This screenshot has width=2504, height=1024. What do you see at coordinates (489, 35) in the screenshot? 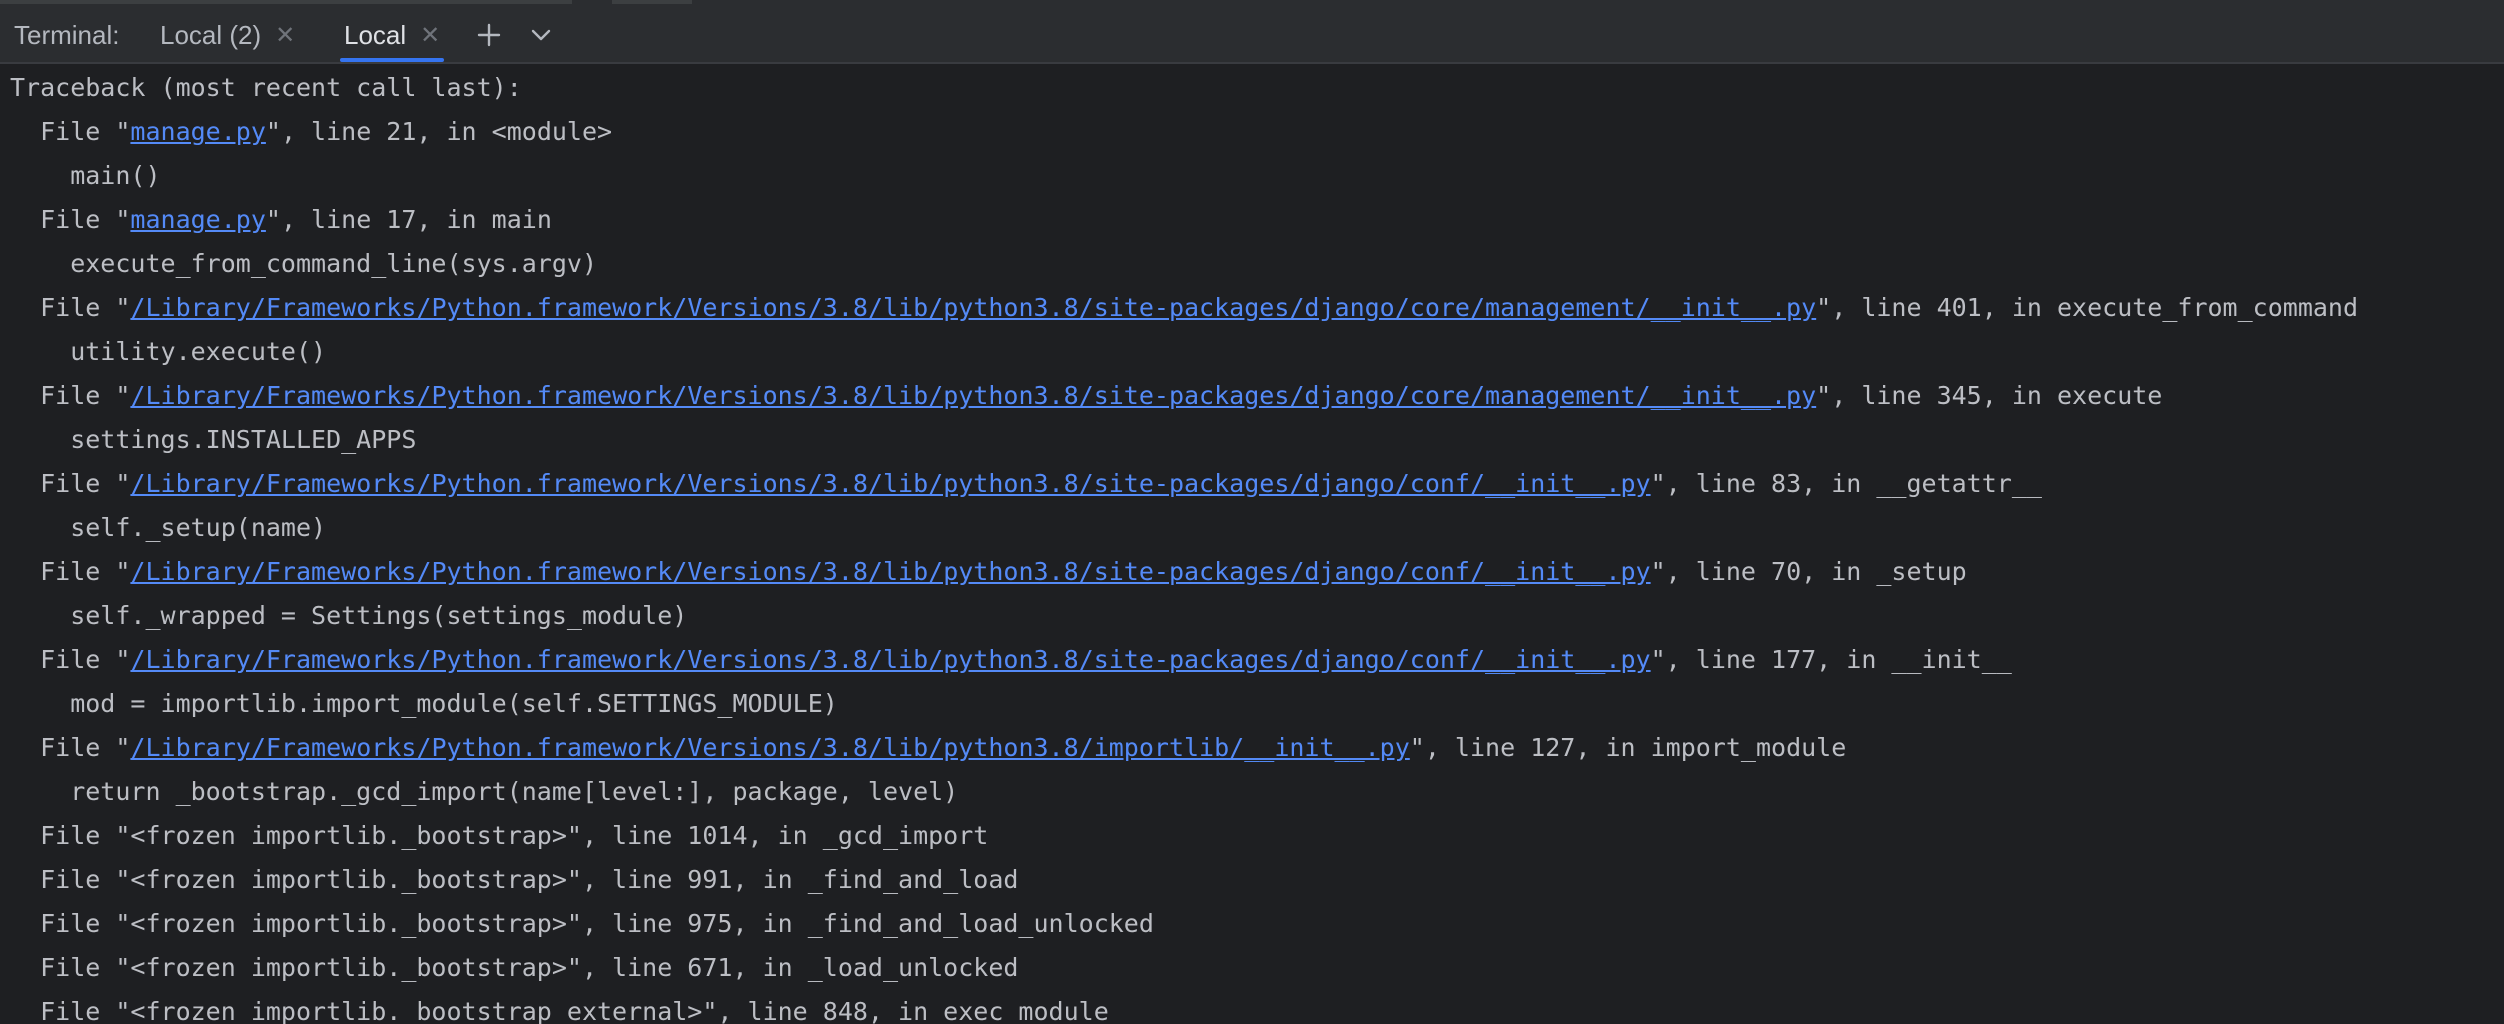
I see `plus-icon` at bounding box center [489, 35].